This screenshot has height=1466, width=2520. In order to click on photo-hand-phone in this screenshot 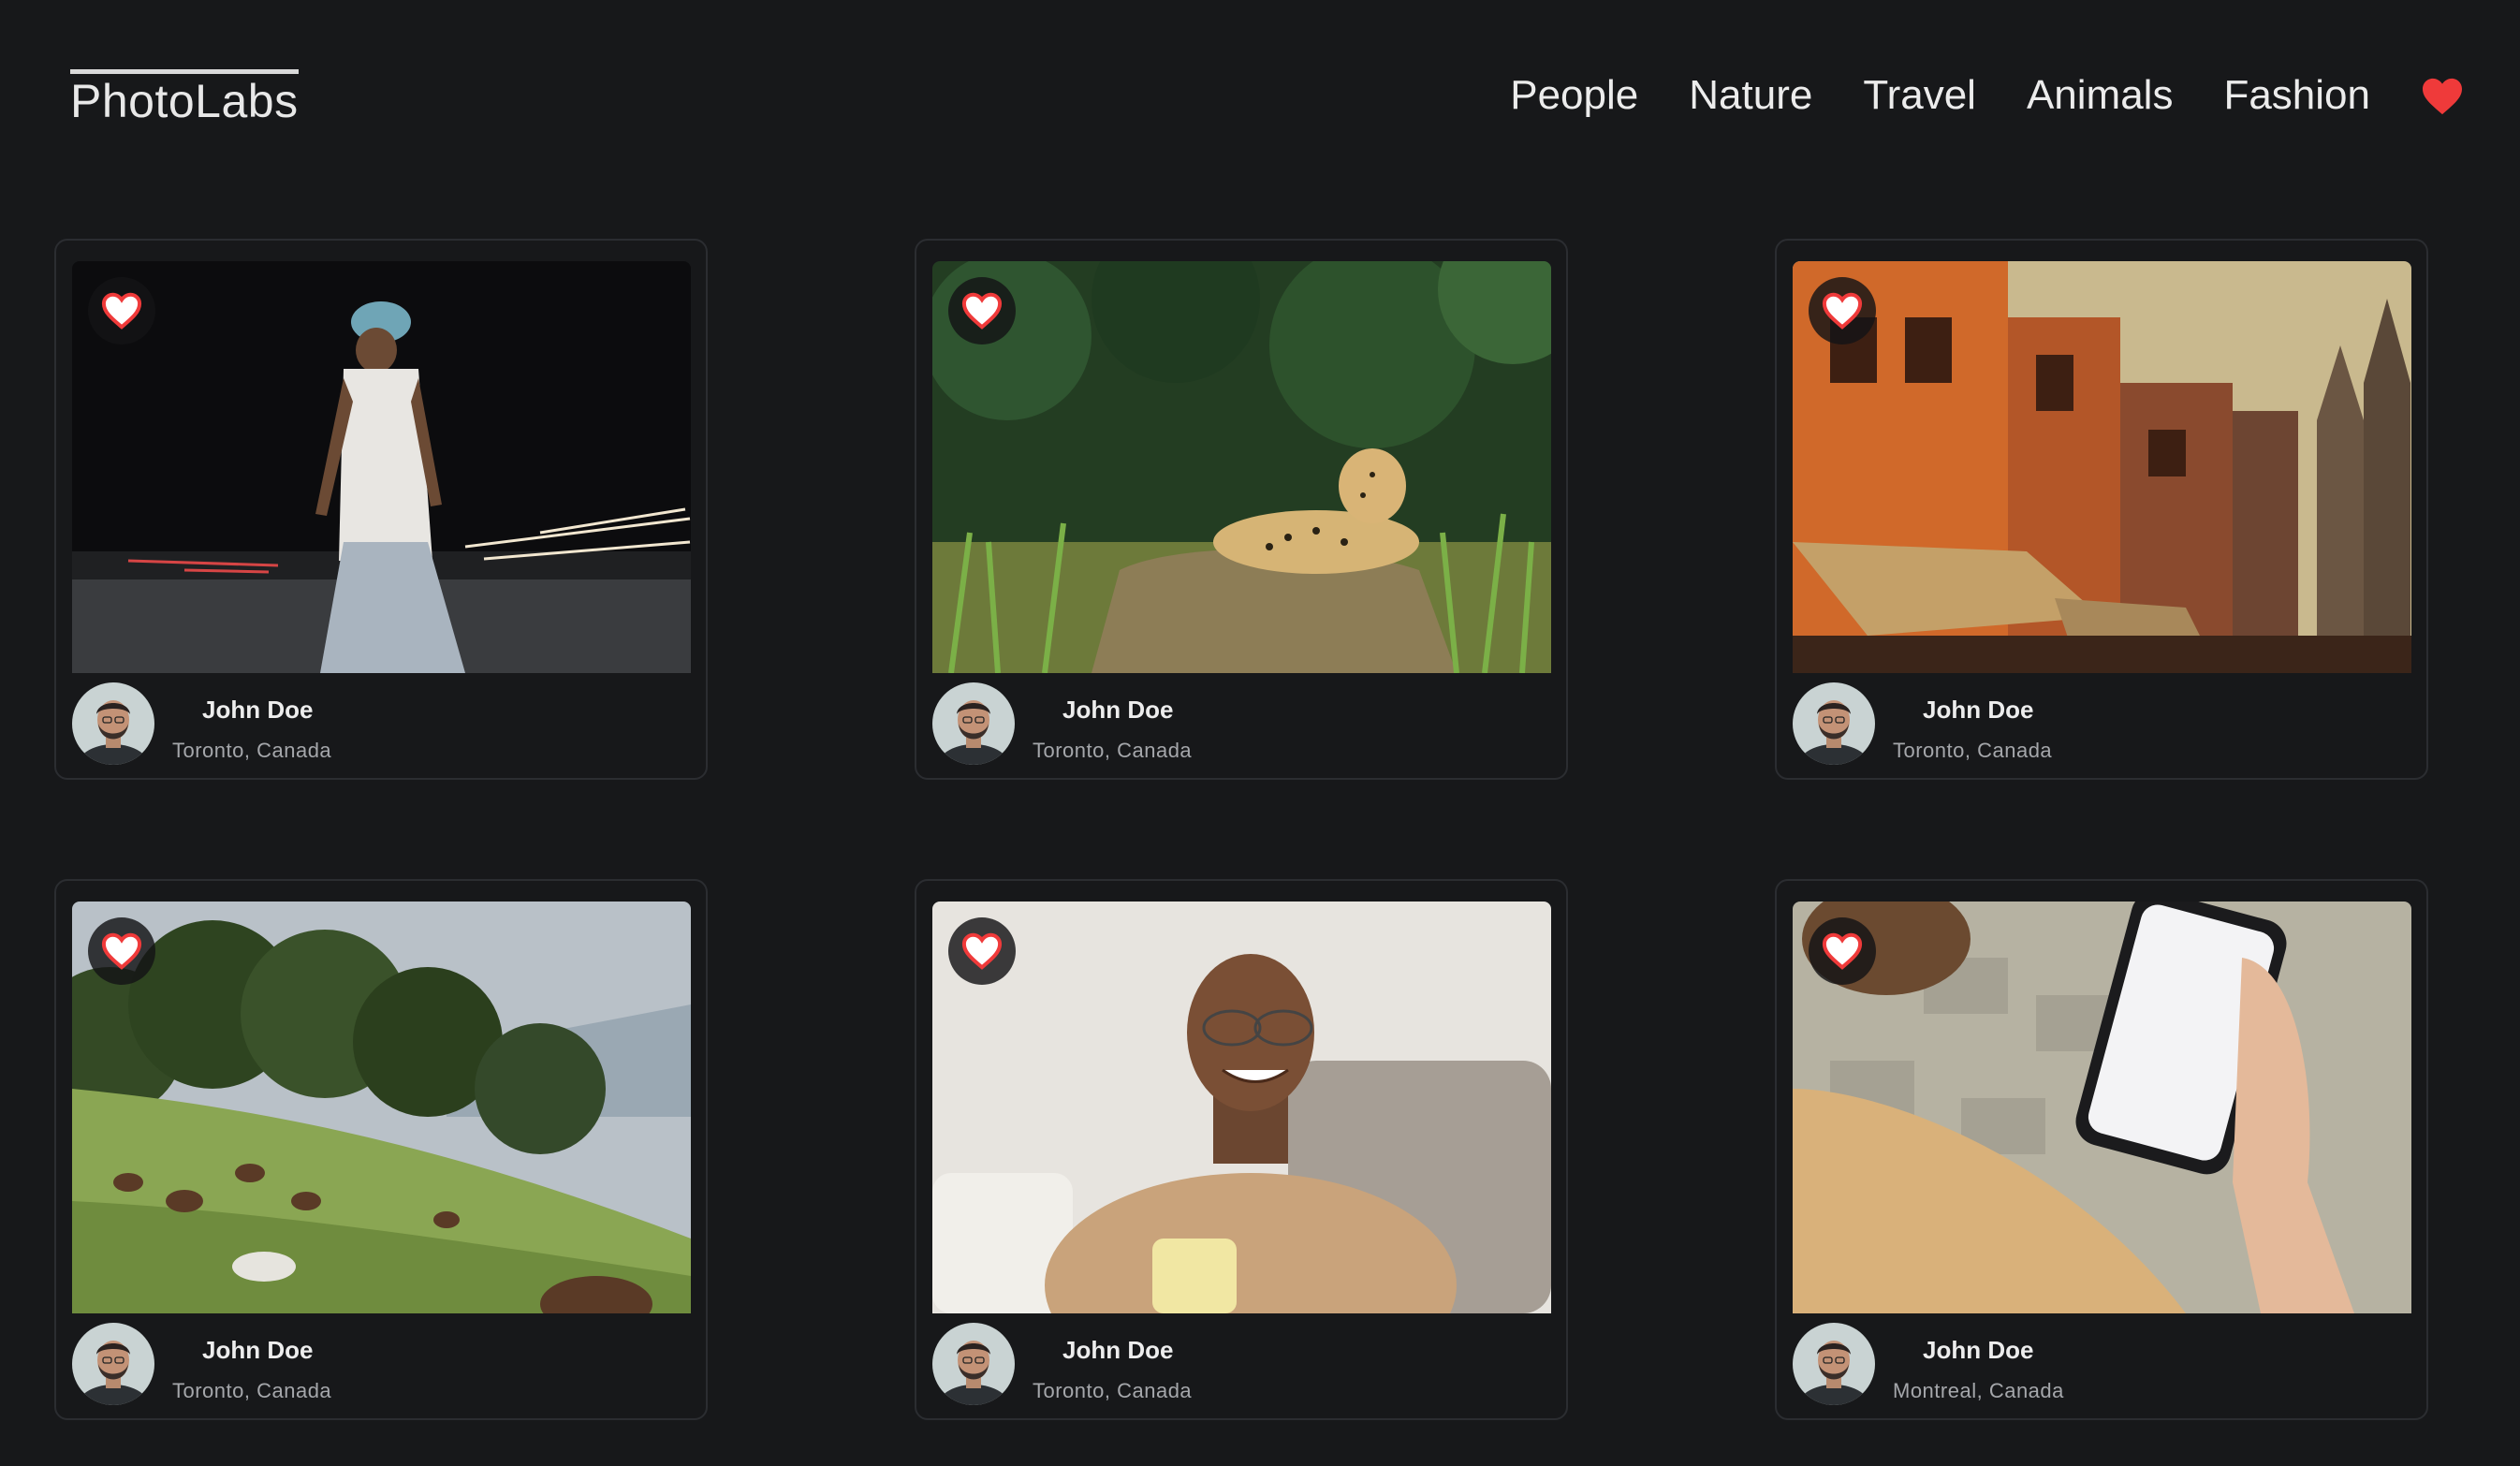, I will do `click(2102, 1107)`.